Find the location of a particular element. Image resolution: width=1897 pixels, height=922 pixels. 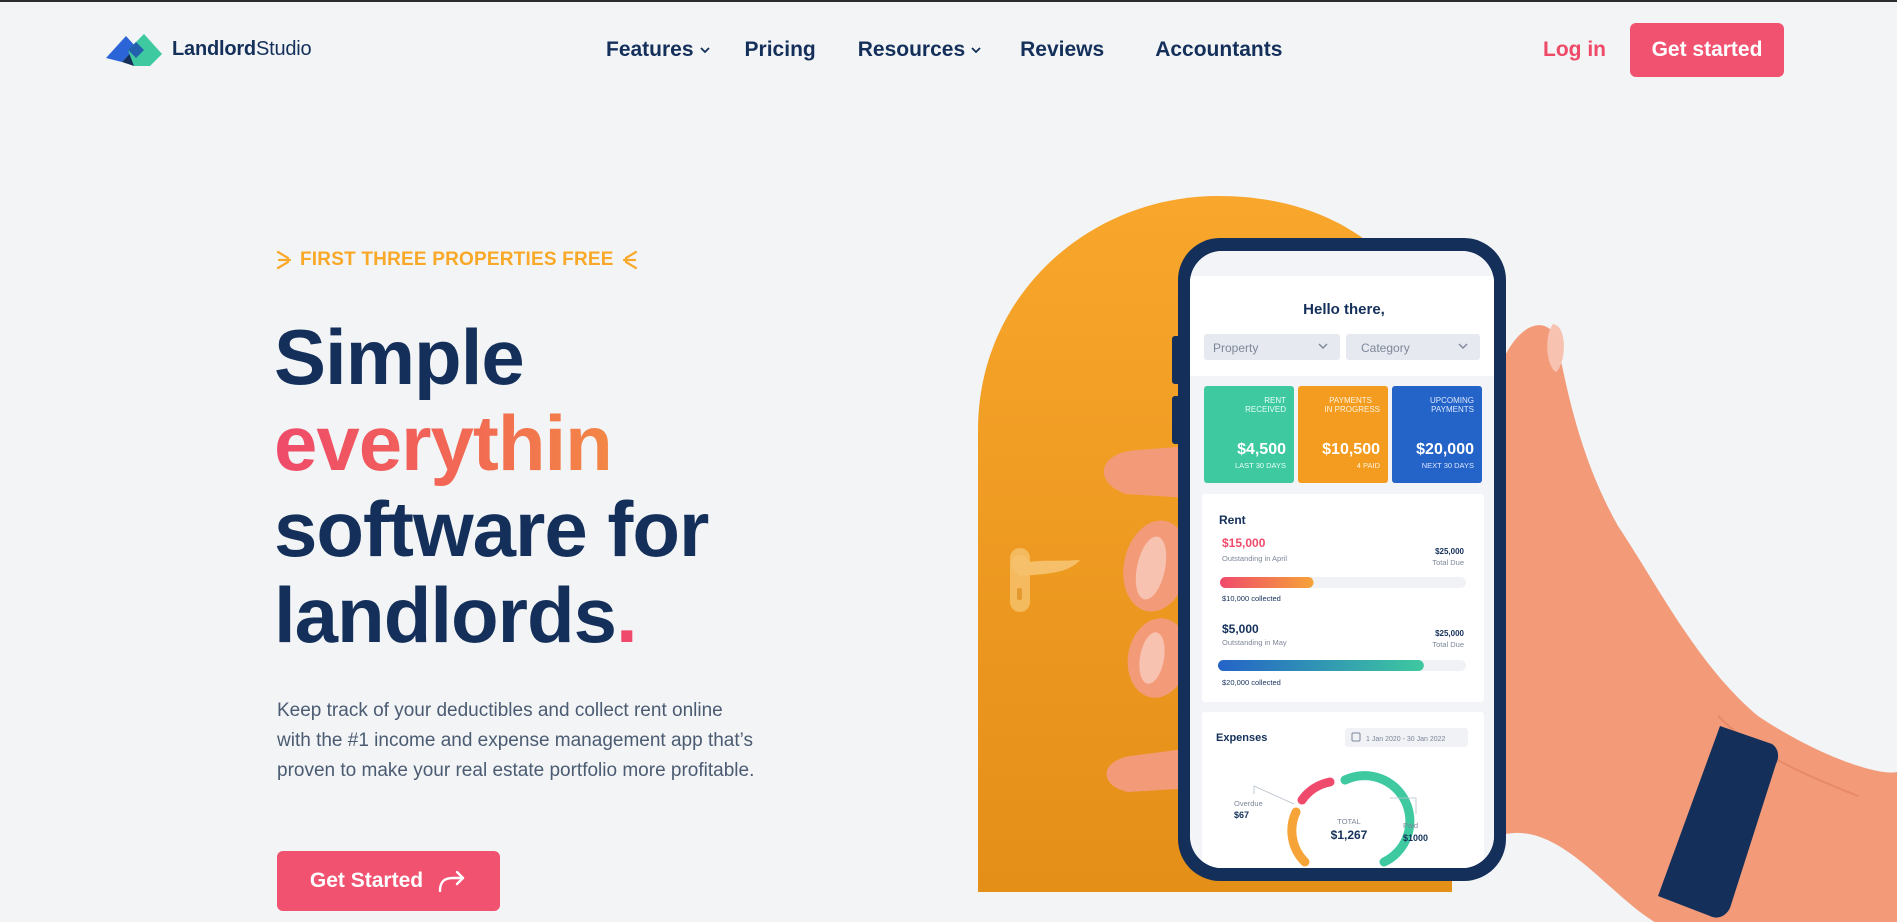

card-title-line2: IN PROGRESS is located at coordinates (1352, 409).